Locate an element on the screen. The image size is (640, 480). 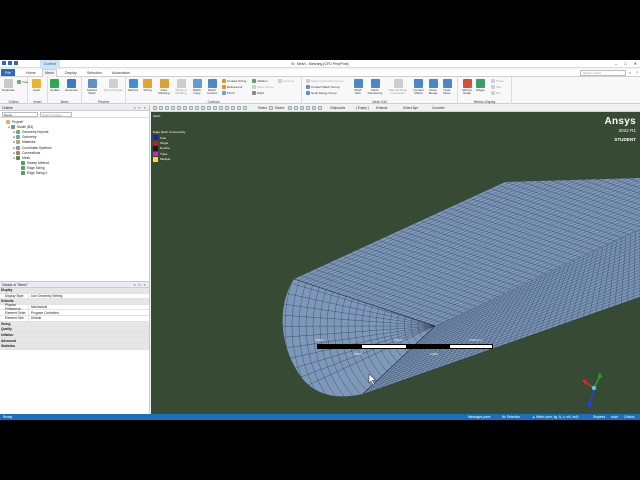
previous-view-icon is located at coordinates (197, 108).